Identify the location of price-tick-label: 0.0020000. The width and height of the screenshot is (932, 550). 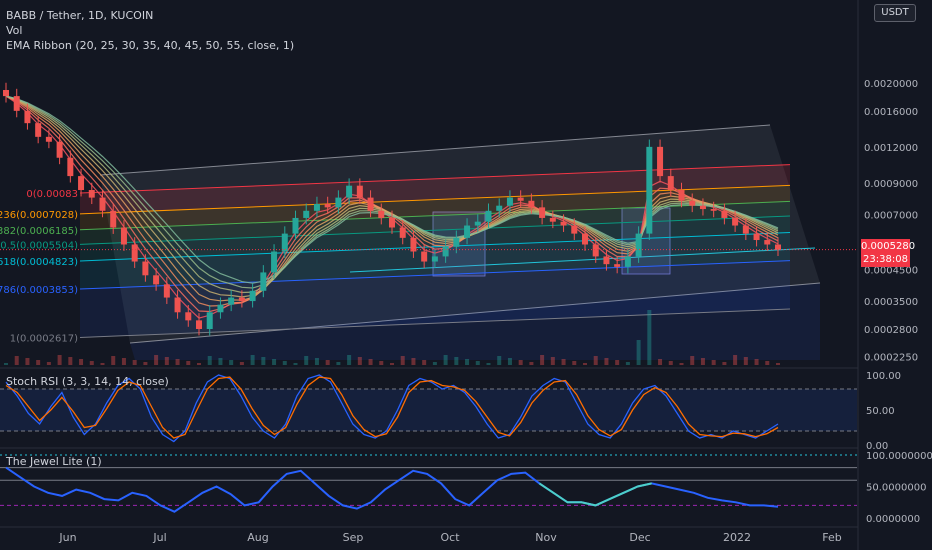
(891, 84).